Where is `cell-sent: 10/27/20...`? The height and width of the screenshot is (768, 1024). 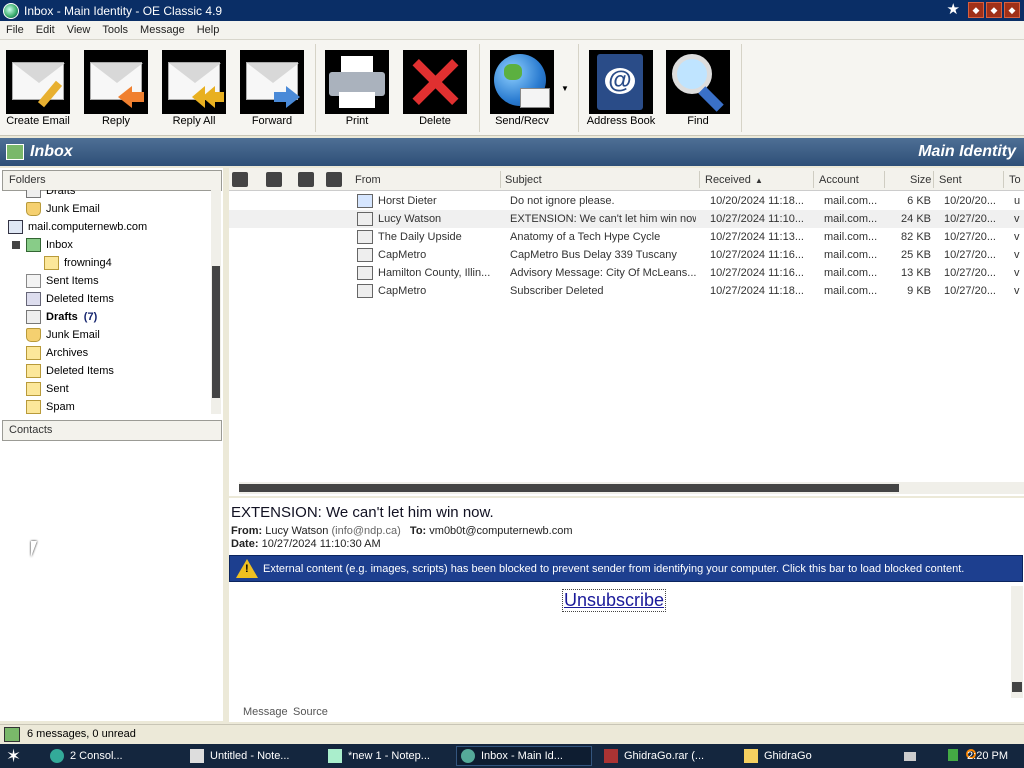
cell-sent: 10/27/20... is located at coordinates (970, 291).